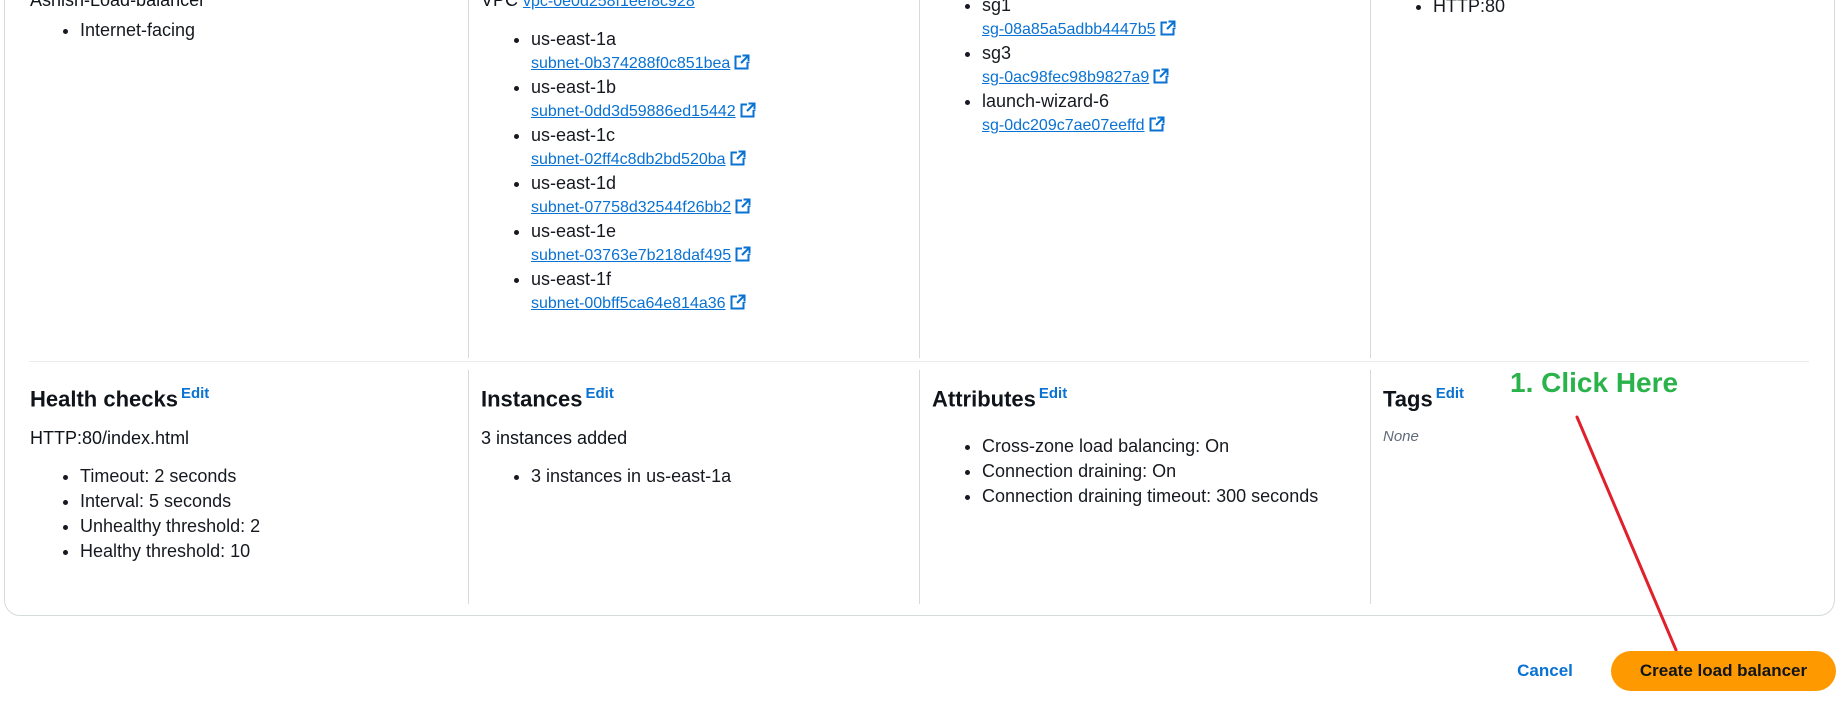 The height and width of the screenshot is (707, 1842). I want to click on listeners-column: HTTP:80, so click(1444, 9).